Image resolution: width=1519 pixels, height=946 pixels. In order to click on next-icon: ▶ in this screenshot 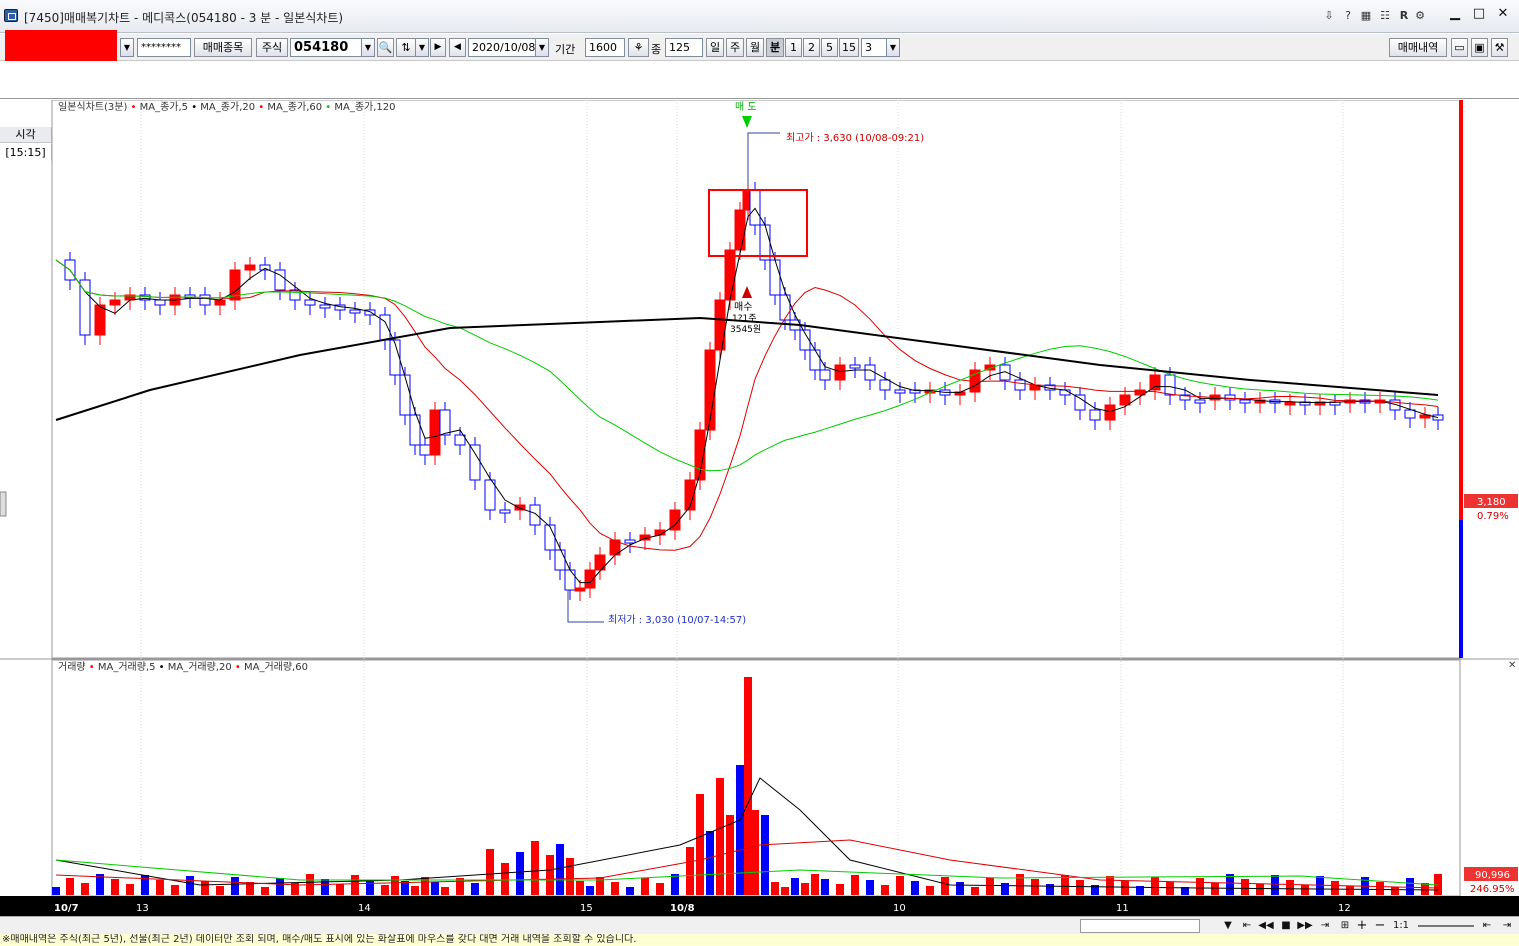, I will do `click(438, 47)`.